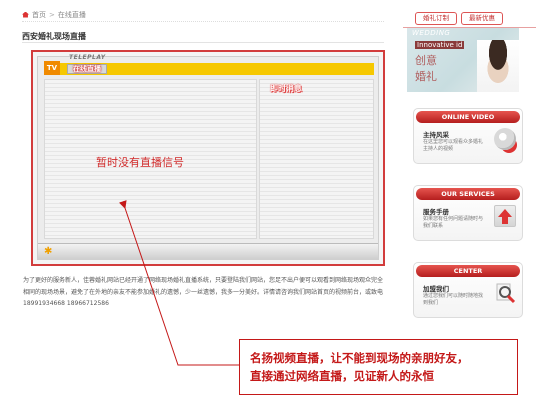 The image size is (548, 409). I want to click on annotation-callout: 名扬视频直播，让不能到现场的亲朋好友， 直接通过网络直播，见证新人的永恒, so click(378, 367).